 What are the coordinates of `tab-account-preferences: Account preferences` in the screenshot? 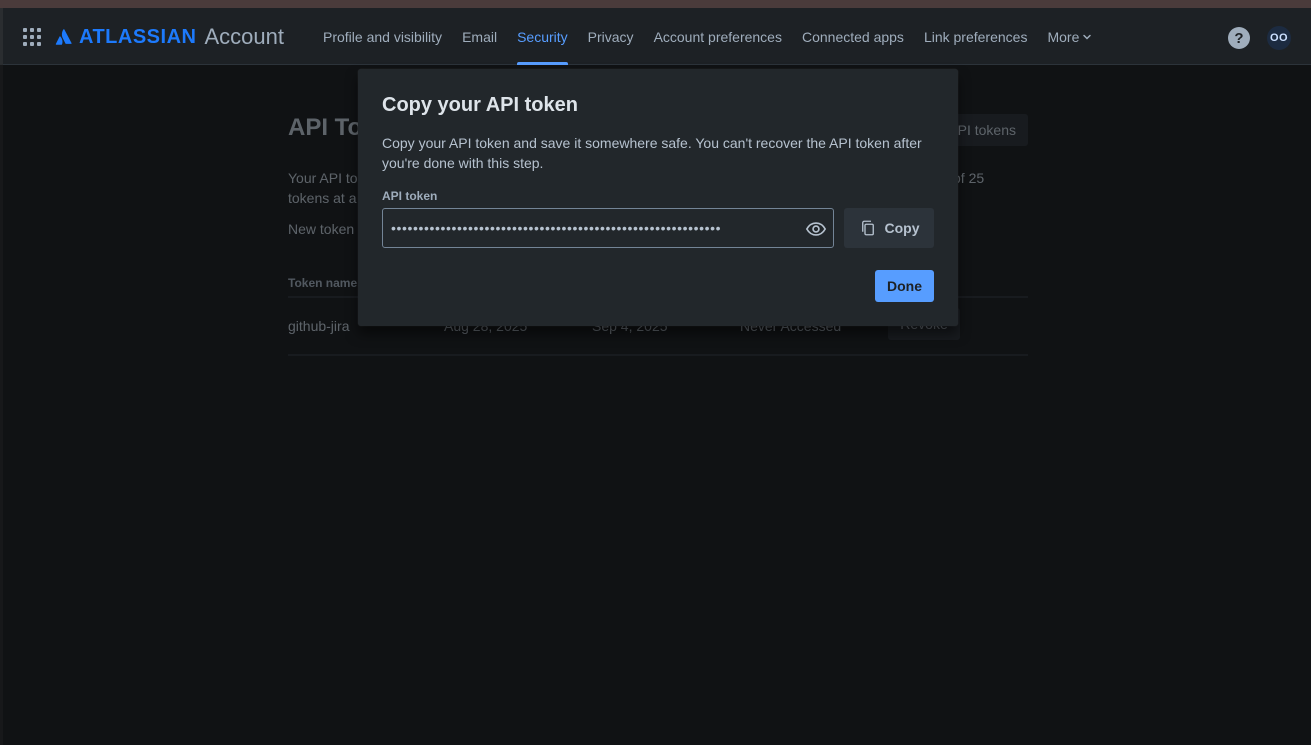 It's located at (718, 36).